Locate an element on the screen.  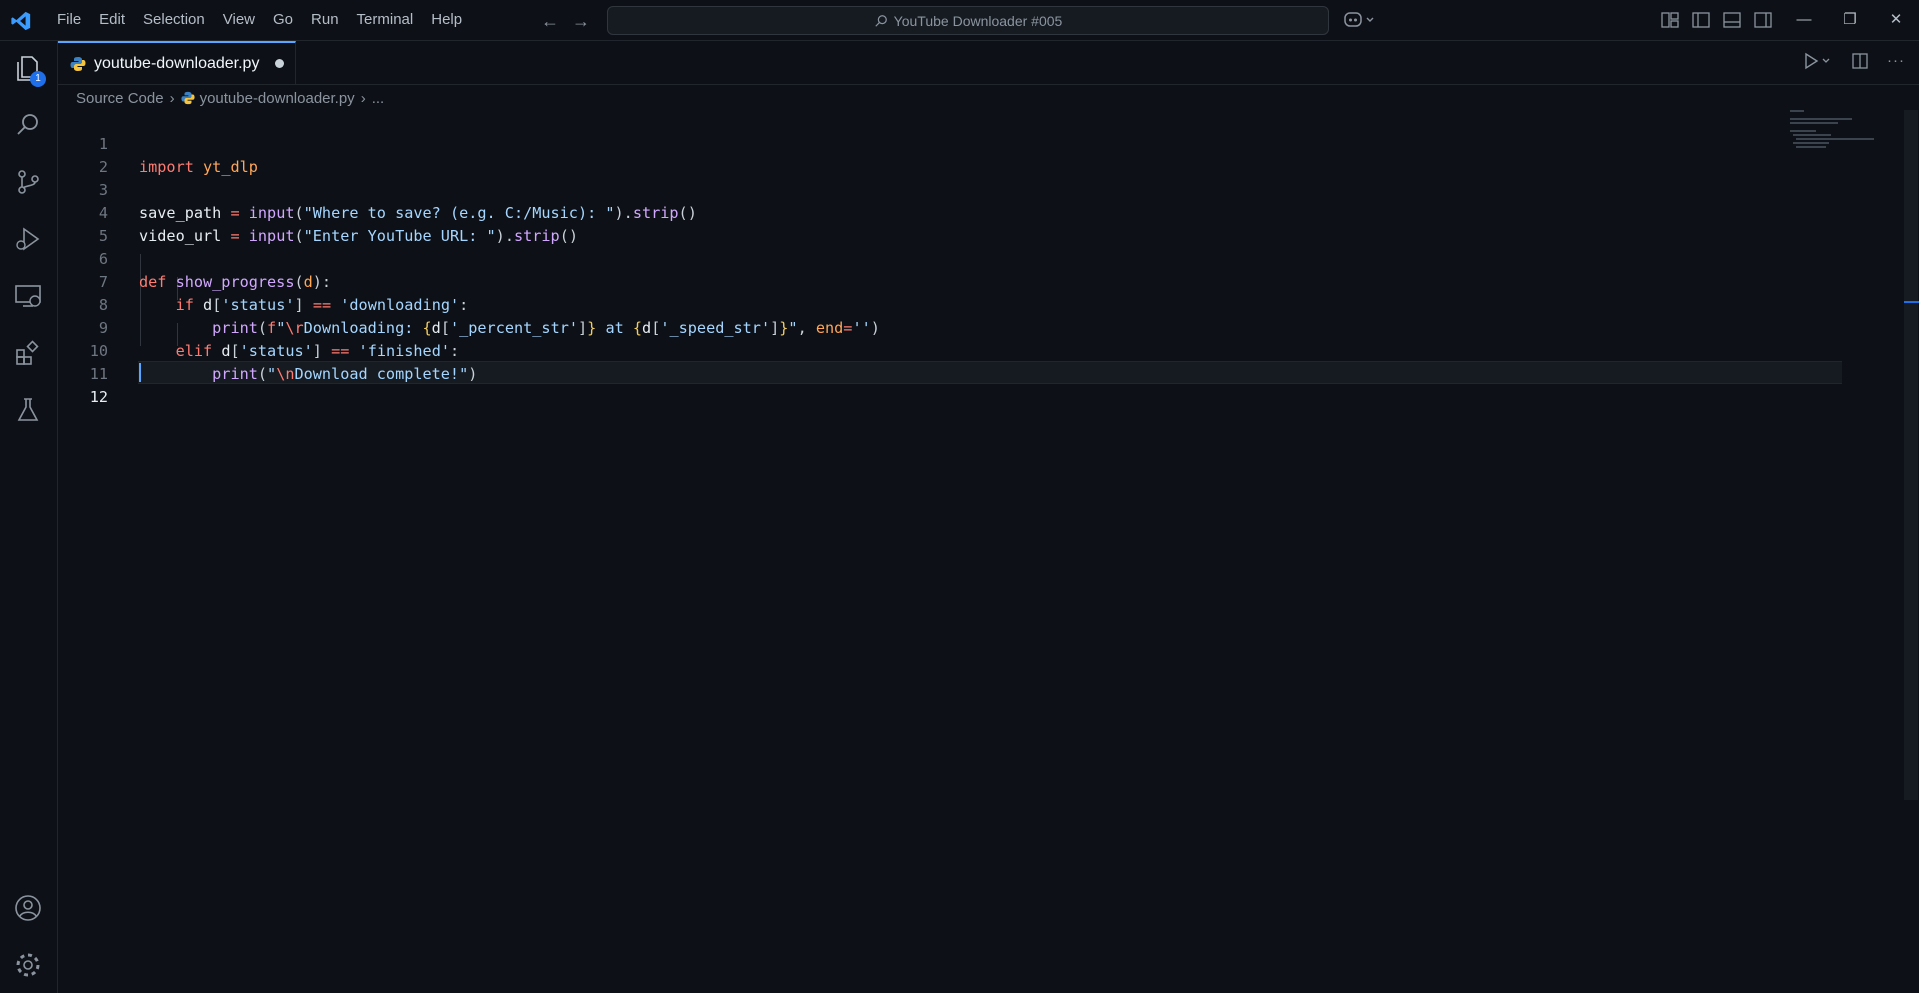
command-center-search: YouTube Downloader #005 is located at coordinates (968, 20).